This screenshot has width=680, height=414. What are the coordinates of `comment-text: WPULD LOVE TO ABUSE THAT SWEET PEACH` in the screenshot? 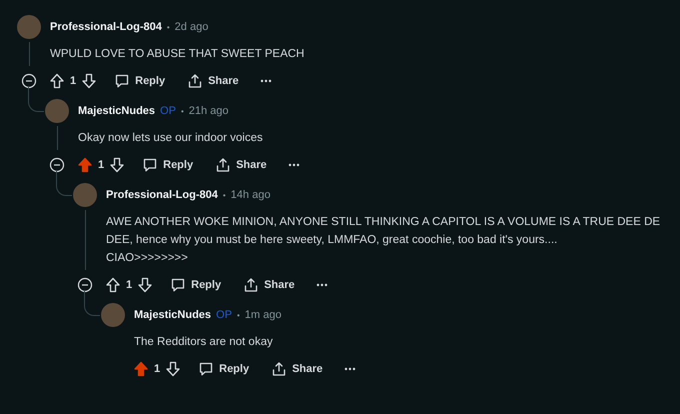 It's located at (178, 54).